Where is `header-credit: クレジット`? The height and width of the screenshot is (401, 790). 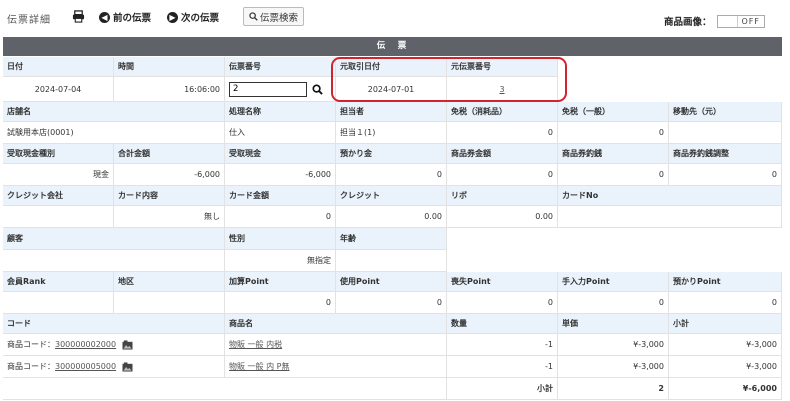 header-credit: クレジット is located at coordinates (391, 196).